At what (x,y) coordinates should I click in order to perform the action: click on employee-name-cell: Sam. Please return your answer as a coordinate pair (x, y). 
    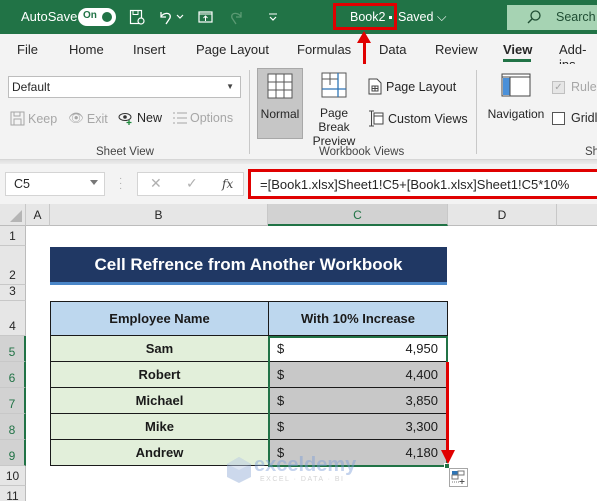
    Looking at the image, I should click on (159, 349).